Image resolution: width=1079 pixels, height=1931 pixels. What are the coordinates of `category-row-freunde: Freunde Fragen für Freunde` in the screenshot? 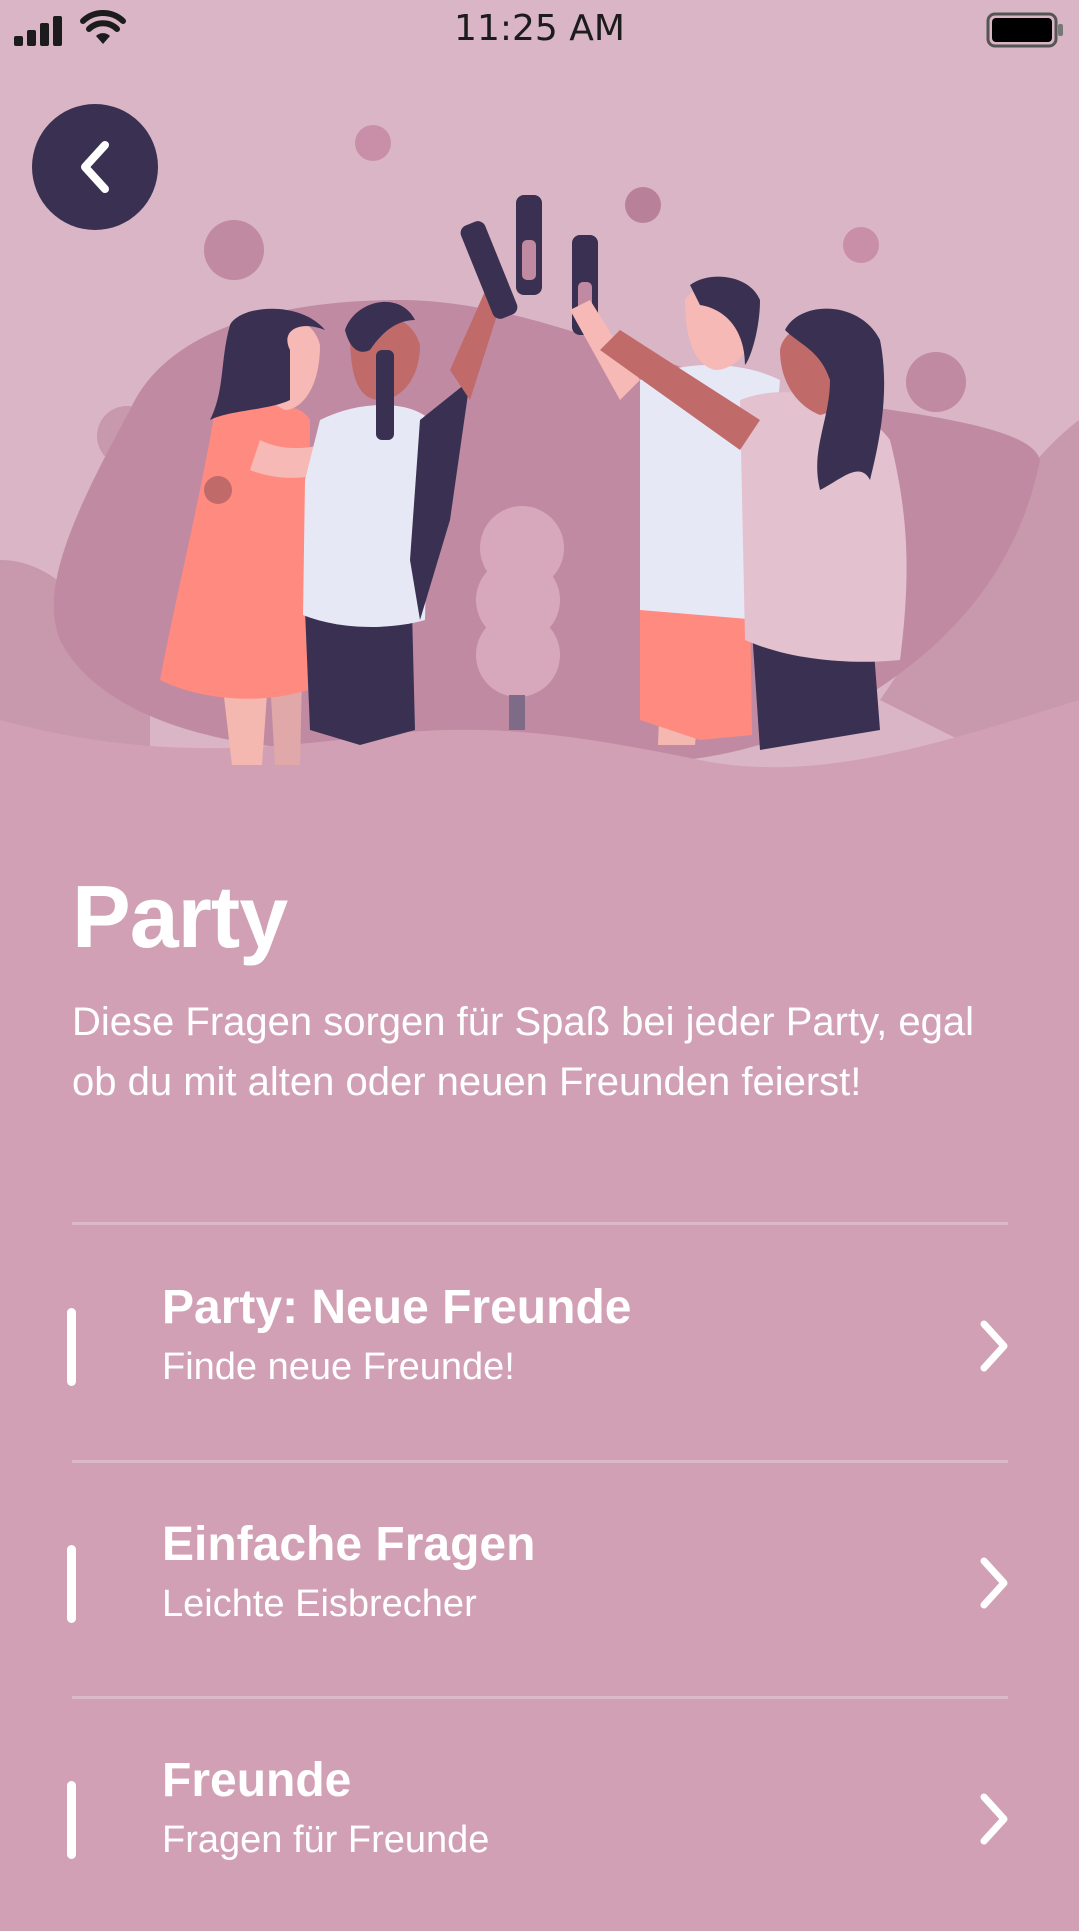 It's located at (539, 1815).